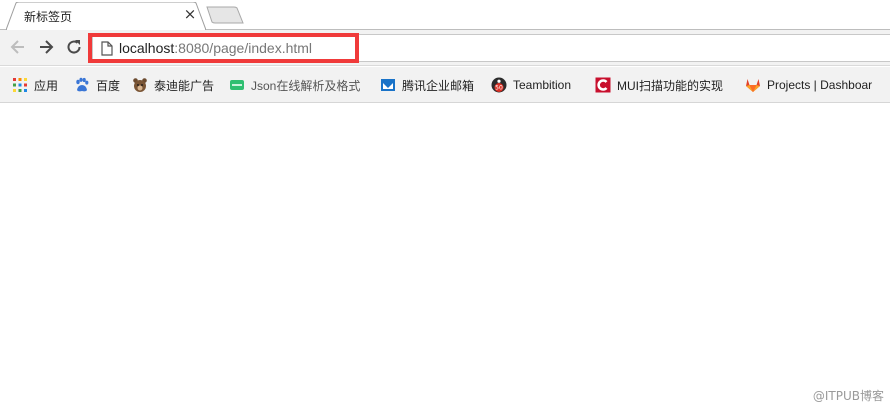 The height and width of the screenshot is (410, 890). Describe the element at coordinates (542, 85) in the screenshot. I see `bookmark-label: Teambition` at that location.